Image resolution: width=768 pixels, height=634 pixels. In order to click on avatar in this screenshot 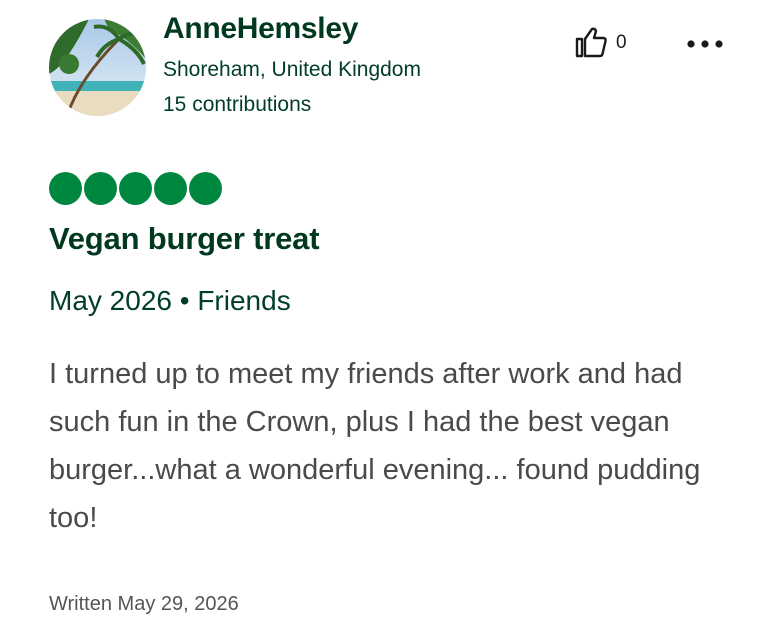, I will do `click(97, 67)`.